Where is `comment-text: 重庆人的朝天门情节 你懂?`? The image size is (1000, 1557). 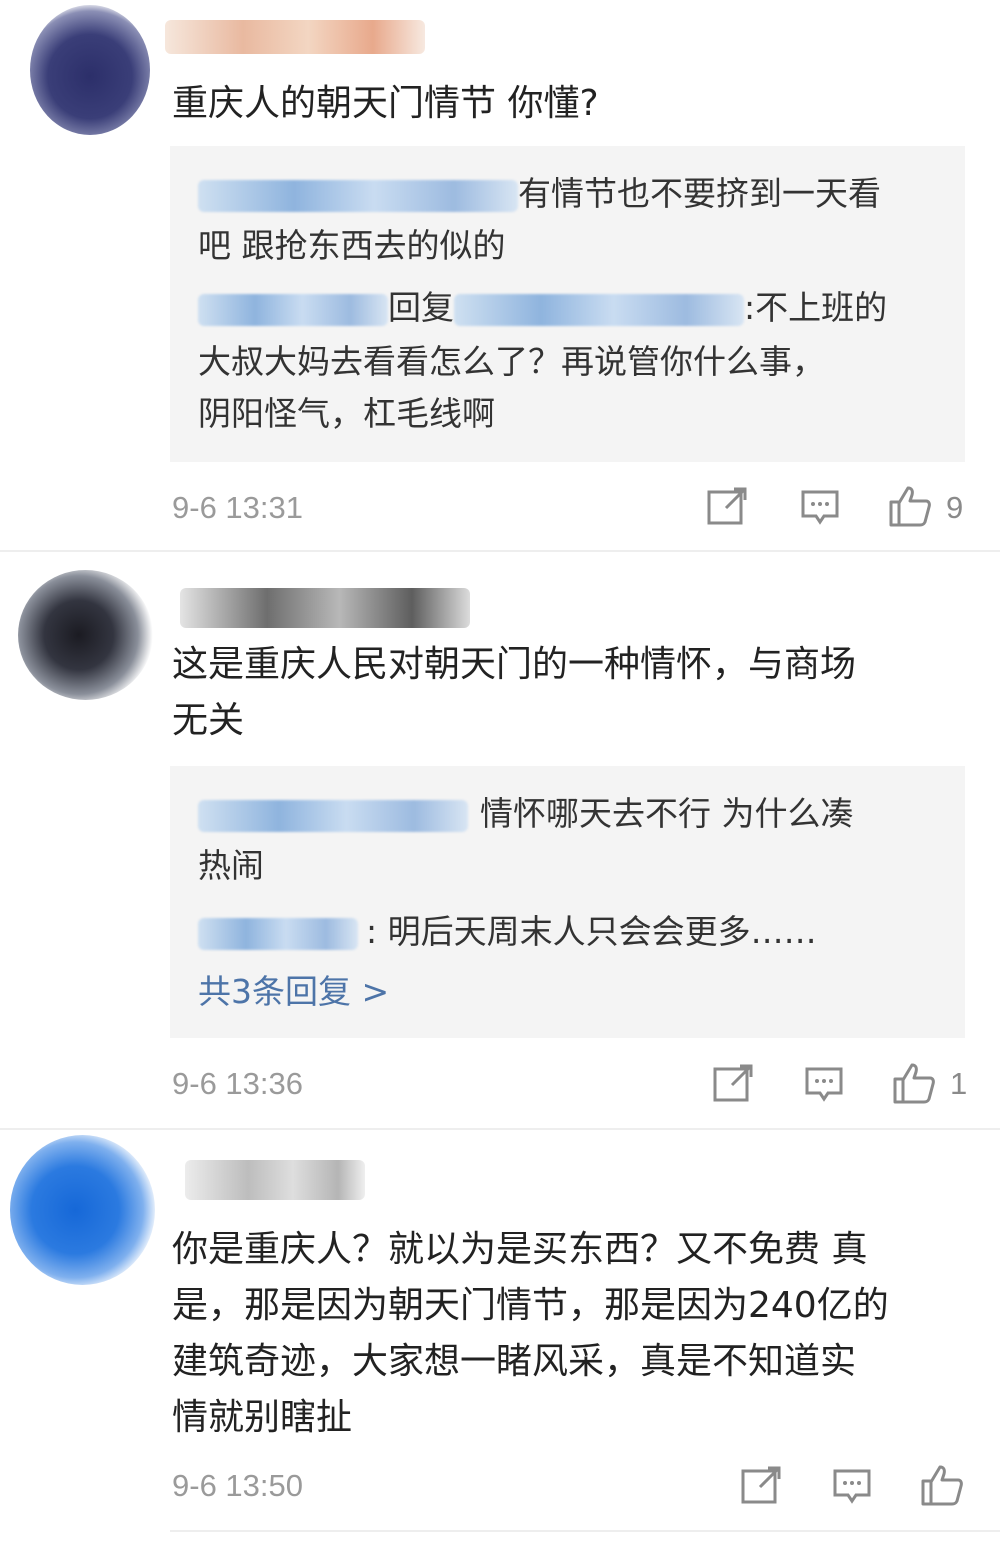
comment-text: 重庆人的朝天门情节 你懂? is located at coordinates (385, 103).